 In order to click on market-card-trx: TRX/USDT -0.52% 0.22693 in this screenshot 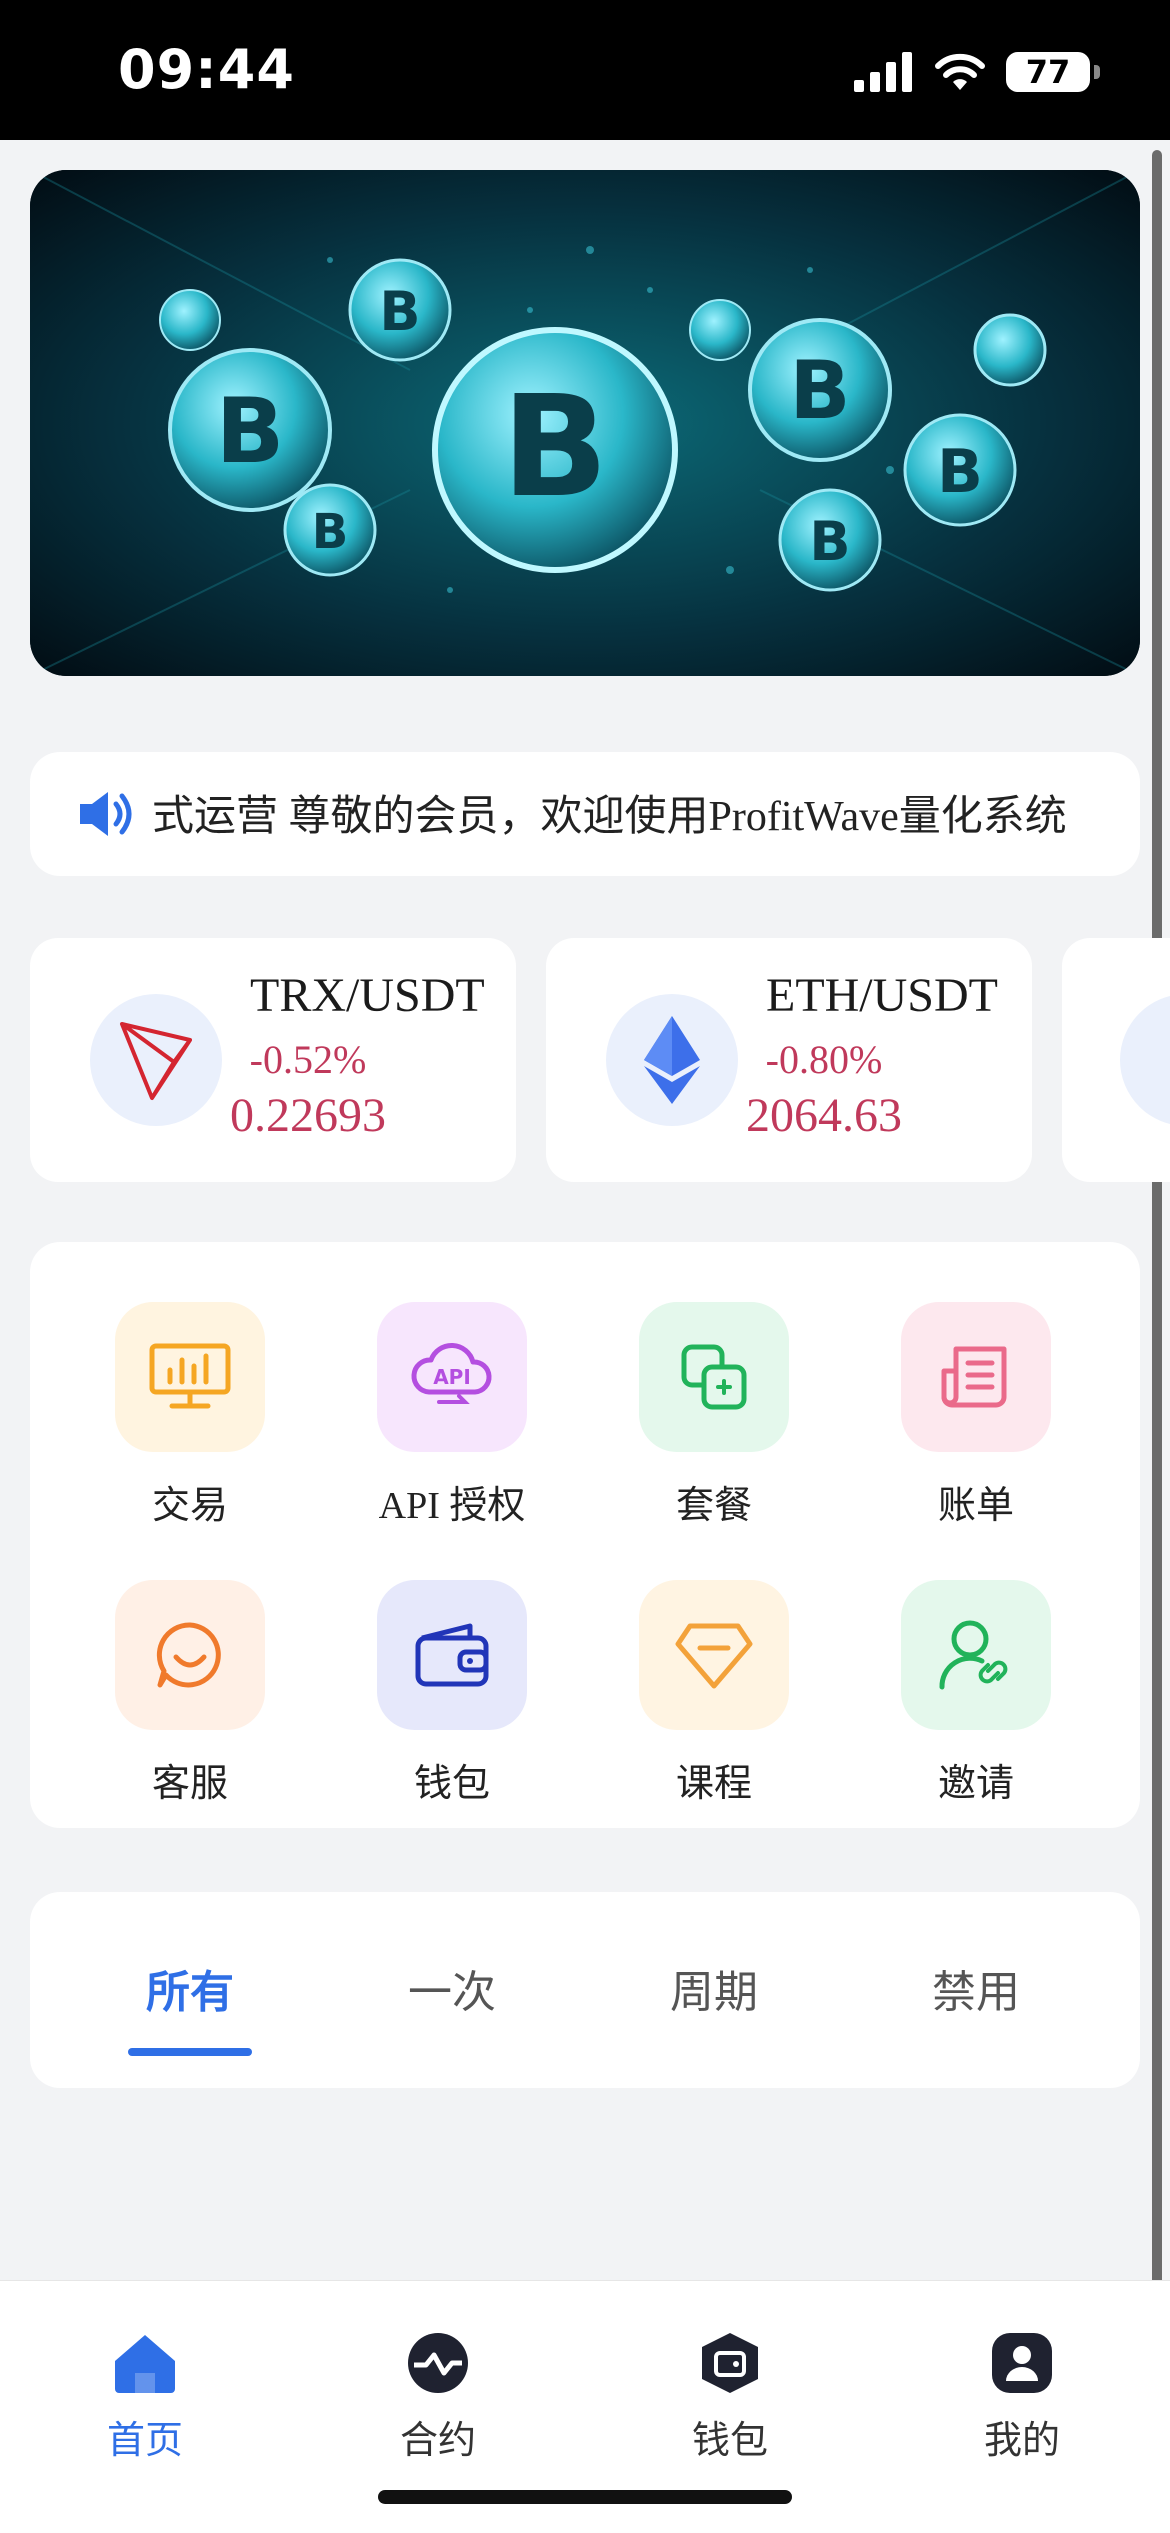, I will do `click(273, 1060)`.